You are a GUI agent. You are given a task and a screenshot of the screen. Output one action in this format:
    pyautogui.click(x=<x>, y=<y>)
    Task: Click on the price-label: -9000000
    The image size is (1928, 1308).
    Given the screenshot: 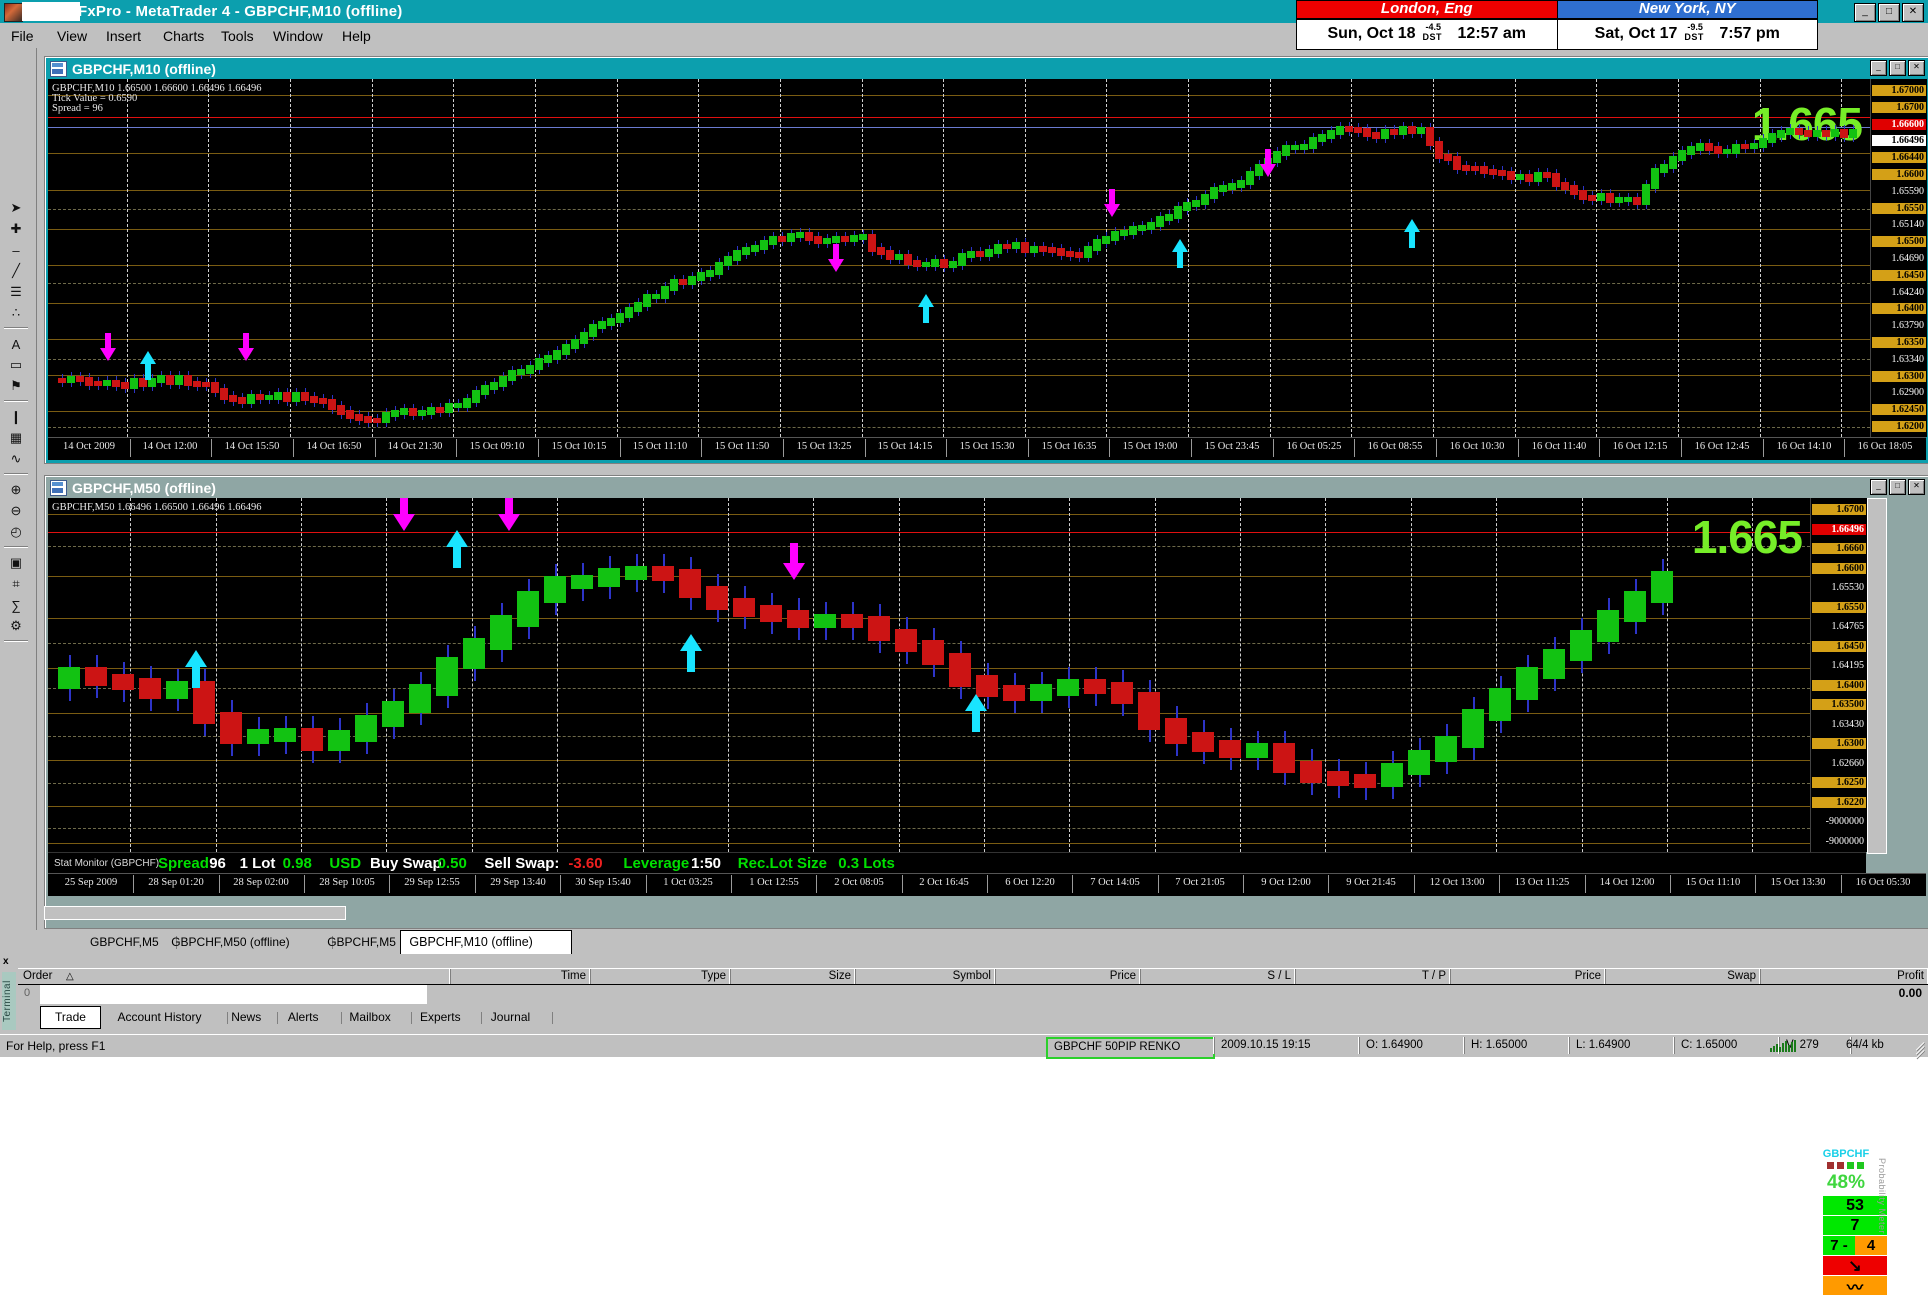 What is the action you would take?
    pyautogui.click(x=1844, y=841)
    